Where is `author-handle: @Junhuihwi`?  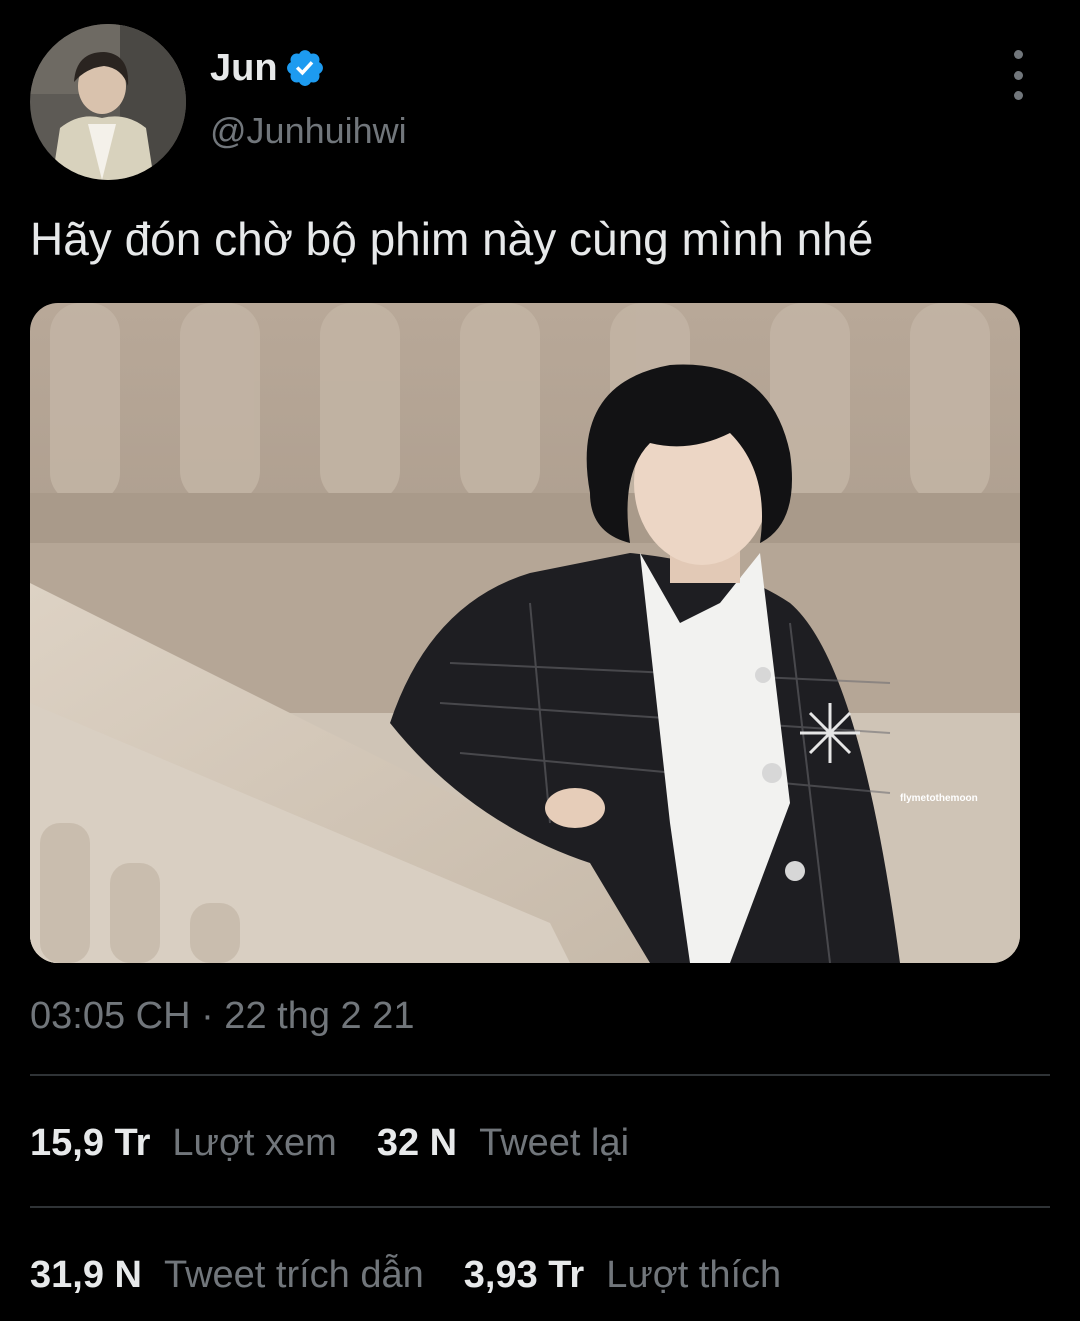
author-handle: @Junhuihwi is located at coordinates (308, 131).